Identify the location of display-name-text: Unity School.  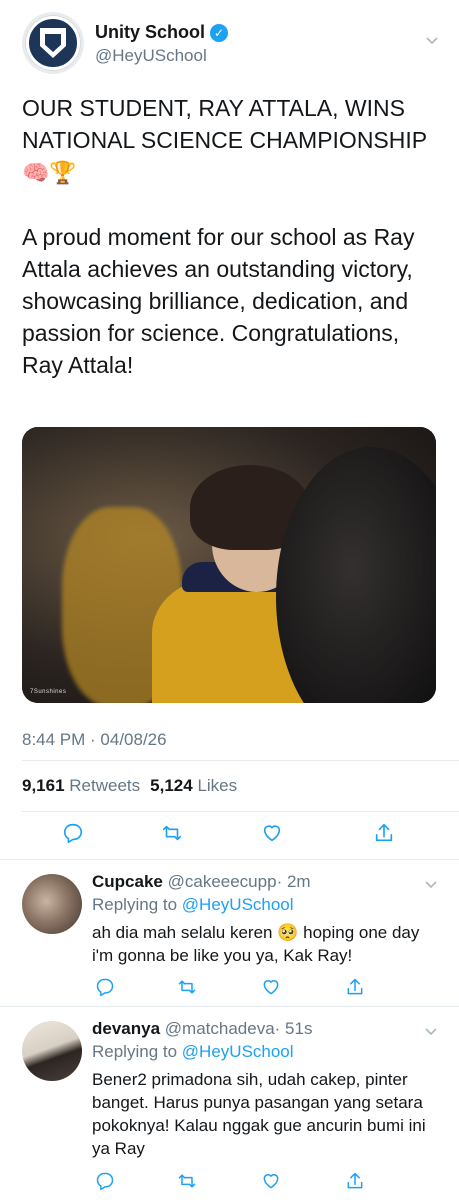
(150, 32).